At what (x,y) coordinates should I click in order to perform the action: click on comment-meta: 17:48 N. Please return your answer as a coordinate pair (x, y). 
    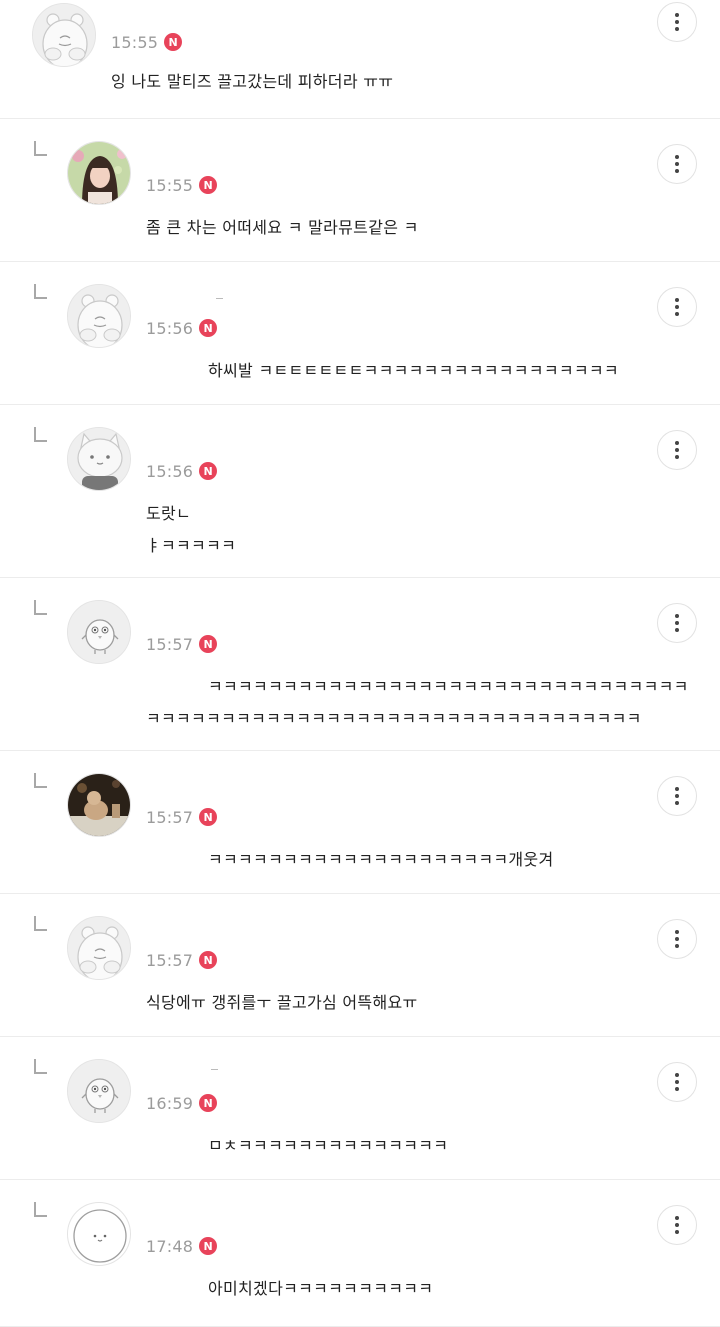
    Looking at the image, I should click on (182, 1246).